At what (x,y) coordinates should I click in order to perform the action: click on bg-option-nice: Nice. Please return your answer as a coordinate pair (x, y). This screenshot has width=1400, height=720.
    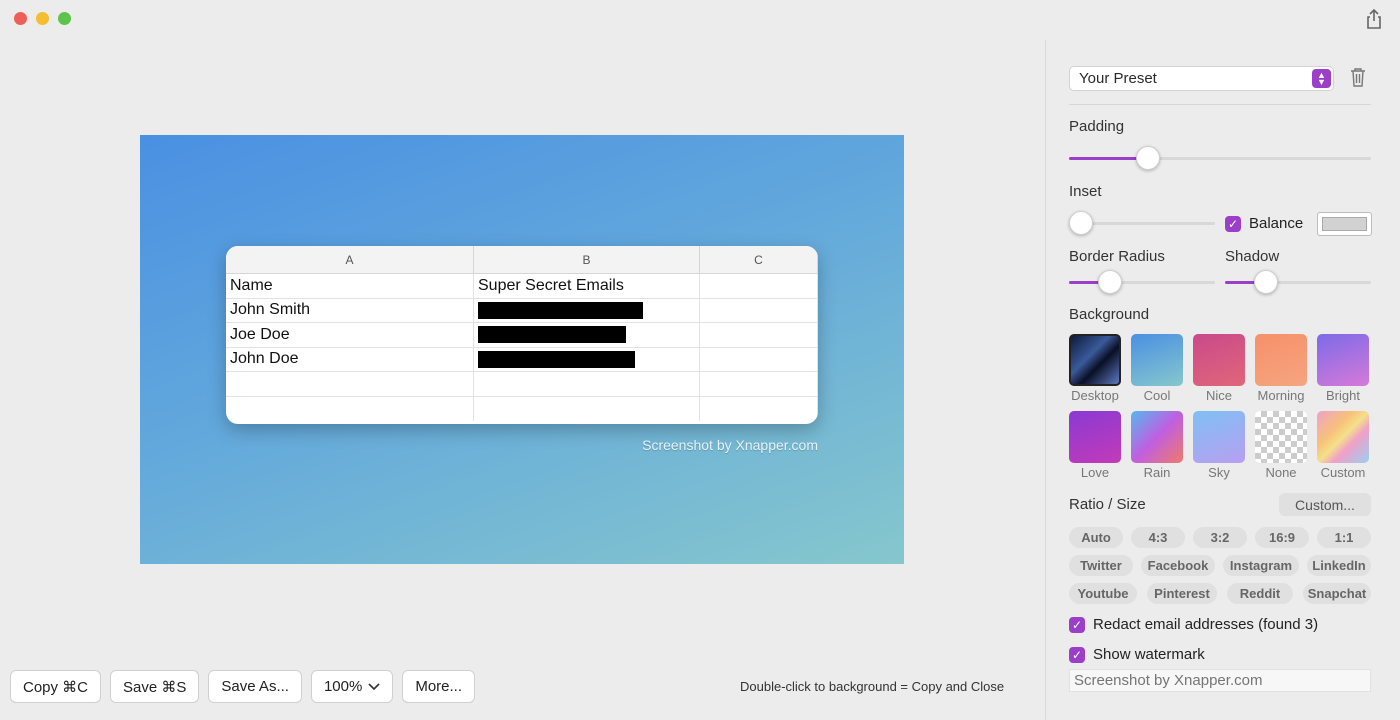
    Looking at the image, I should click on (1219, 368).